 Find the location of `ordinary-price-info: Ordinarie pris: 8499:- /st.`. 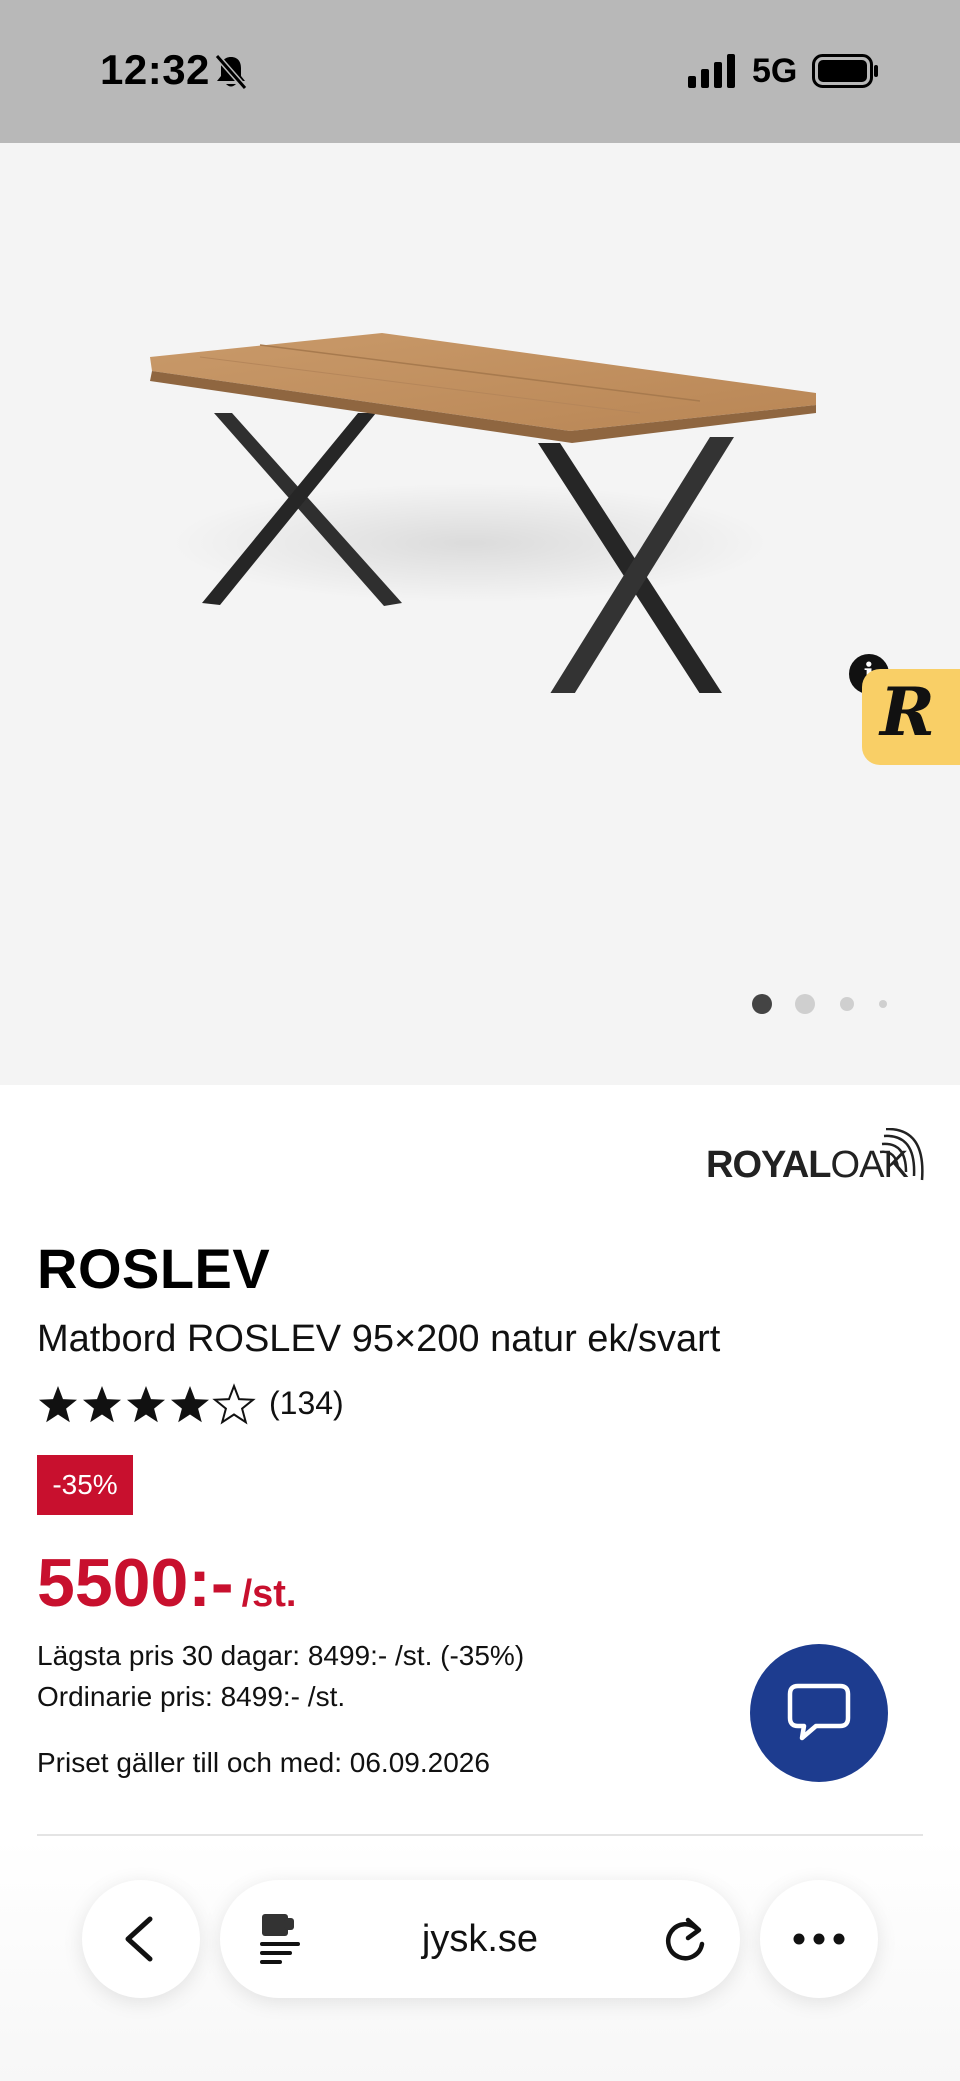

ordinary-price-info: Ordinarie pris: 8499:- /st. is located at coordinates (191, 1696).